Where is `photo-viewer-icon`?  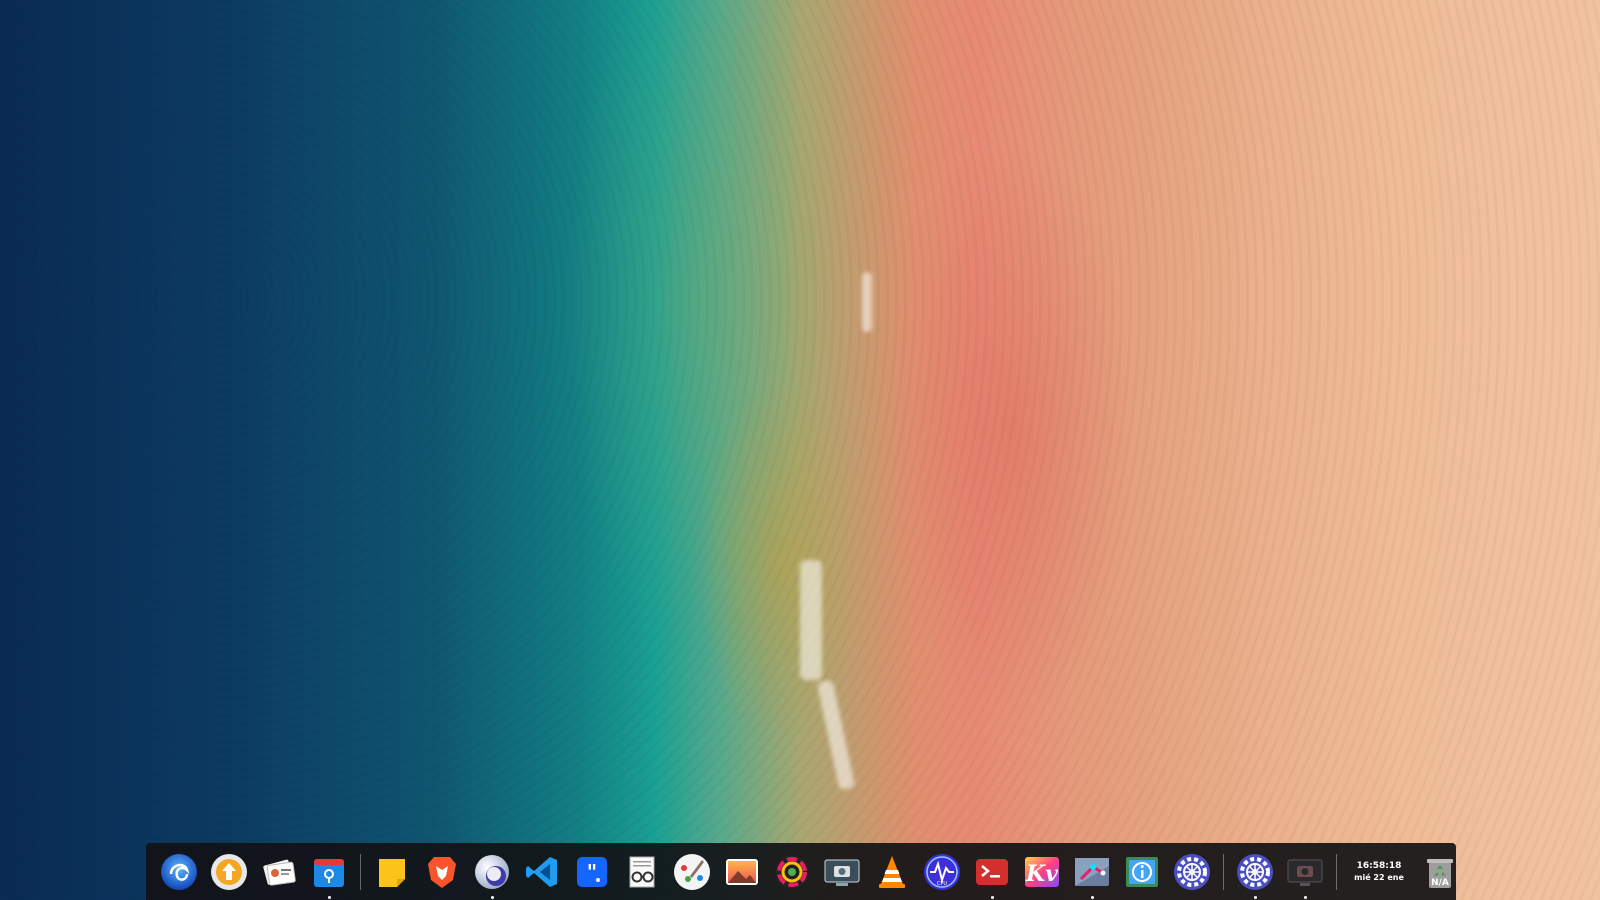 photo-viewer-icon is located at coordinates (742, 871).